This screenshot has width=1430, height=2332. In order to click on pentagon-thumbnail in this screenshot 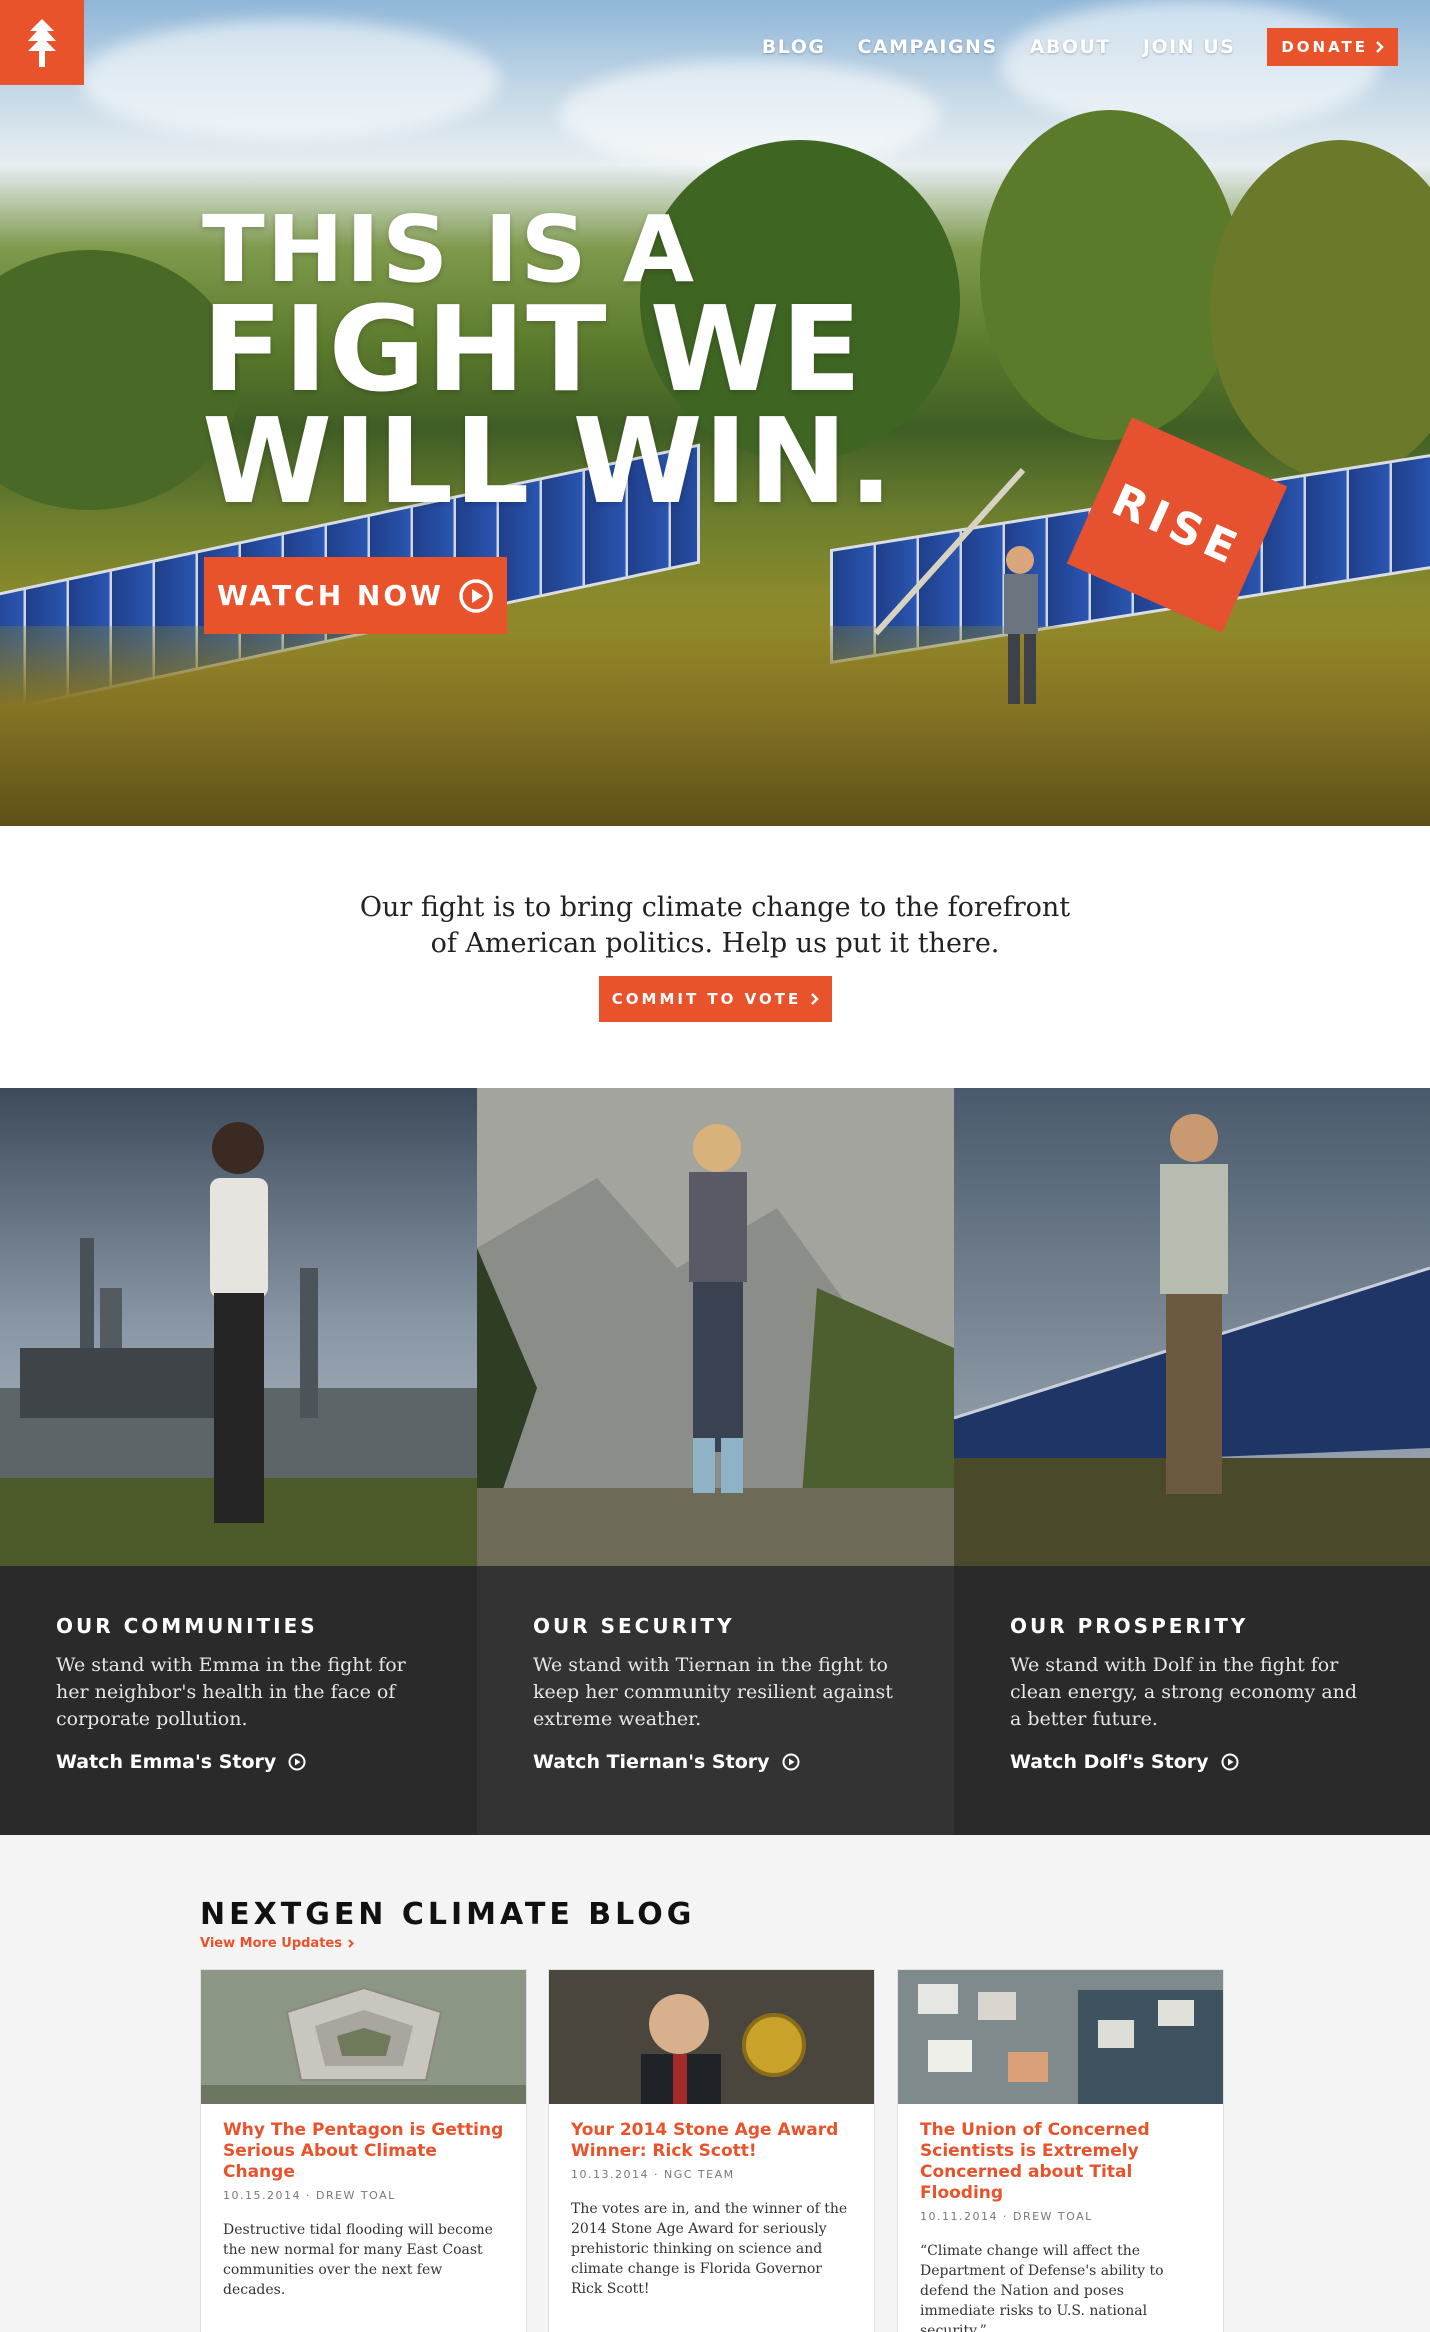, I will do `click(363, 2037)`.